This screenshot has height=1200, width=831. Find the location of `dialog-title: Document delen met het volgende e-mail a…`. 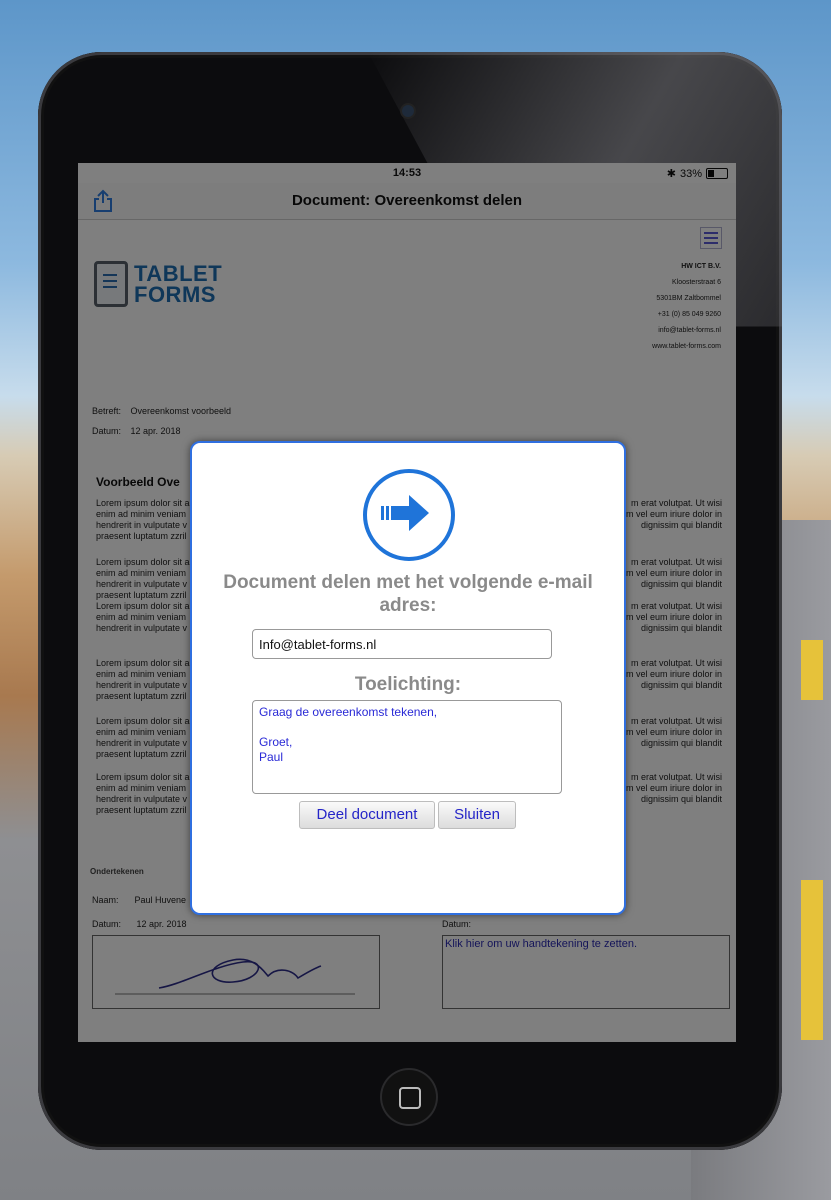

dialog-title: Document delen met het volgende e-mail a… is located at coordinates (408, 594).